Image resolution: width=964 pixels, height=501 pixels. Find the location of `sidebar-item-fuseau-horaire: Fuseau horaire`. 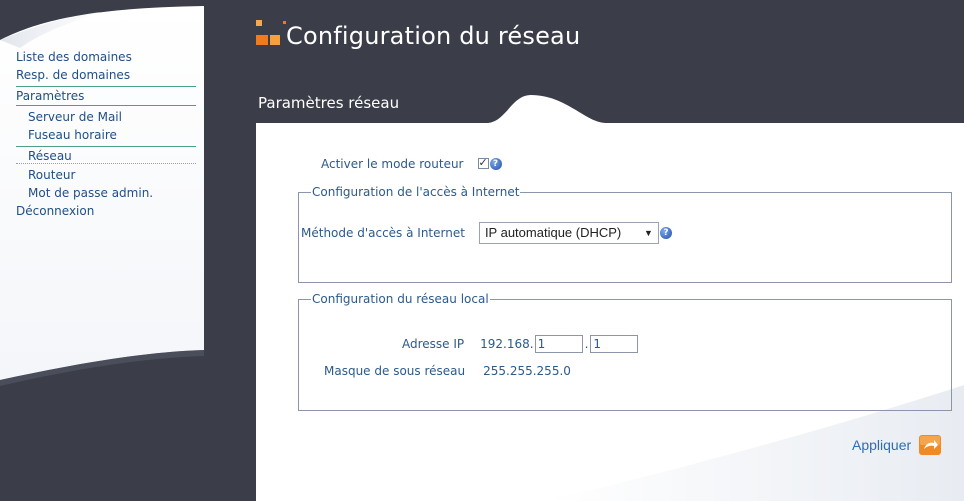

sidebar-item-fuseau-horaire: Fuseau horaire is located at coordinates (106, 135).